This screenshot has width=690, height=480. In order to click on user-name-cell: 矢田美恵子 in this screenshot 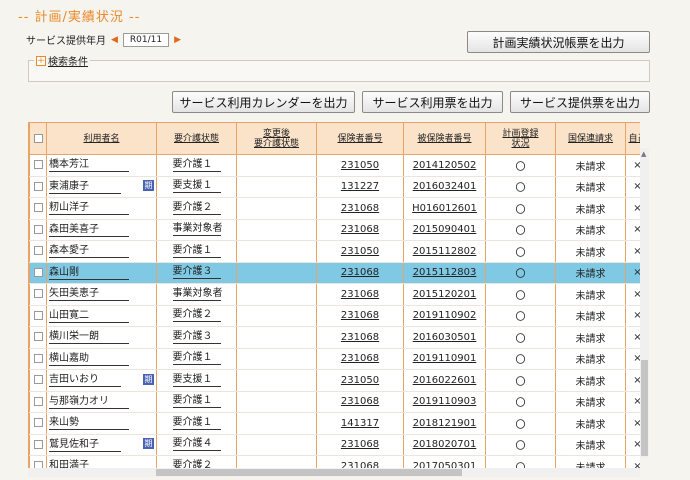, I will do `click(101, 294)`.